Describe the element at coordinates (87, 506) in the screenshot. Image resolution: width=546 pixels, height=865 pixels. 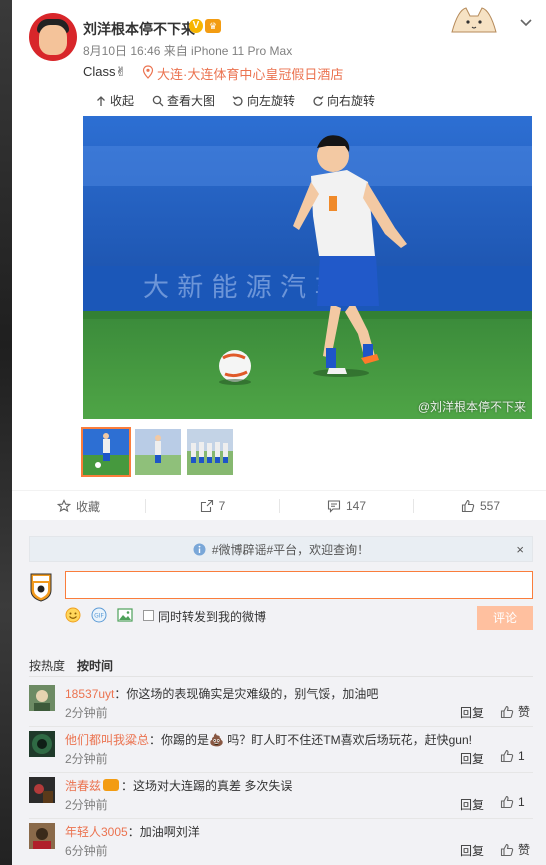
I see `favorite-label: 收藏` at that location.